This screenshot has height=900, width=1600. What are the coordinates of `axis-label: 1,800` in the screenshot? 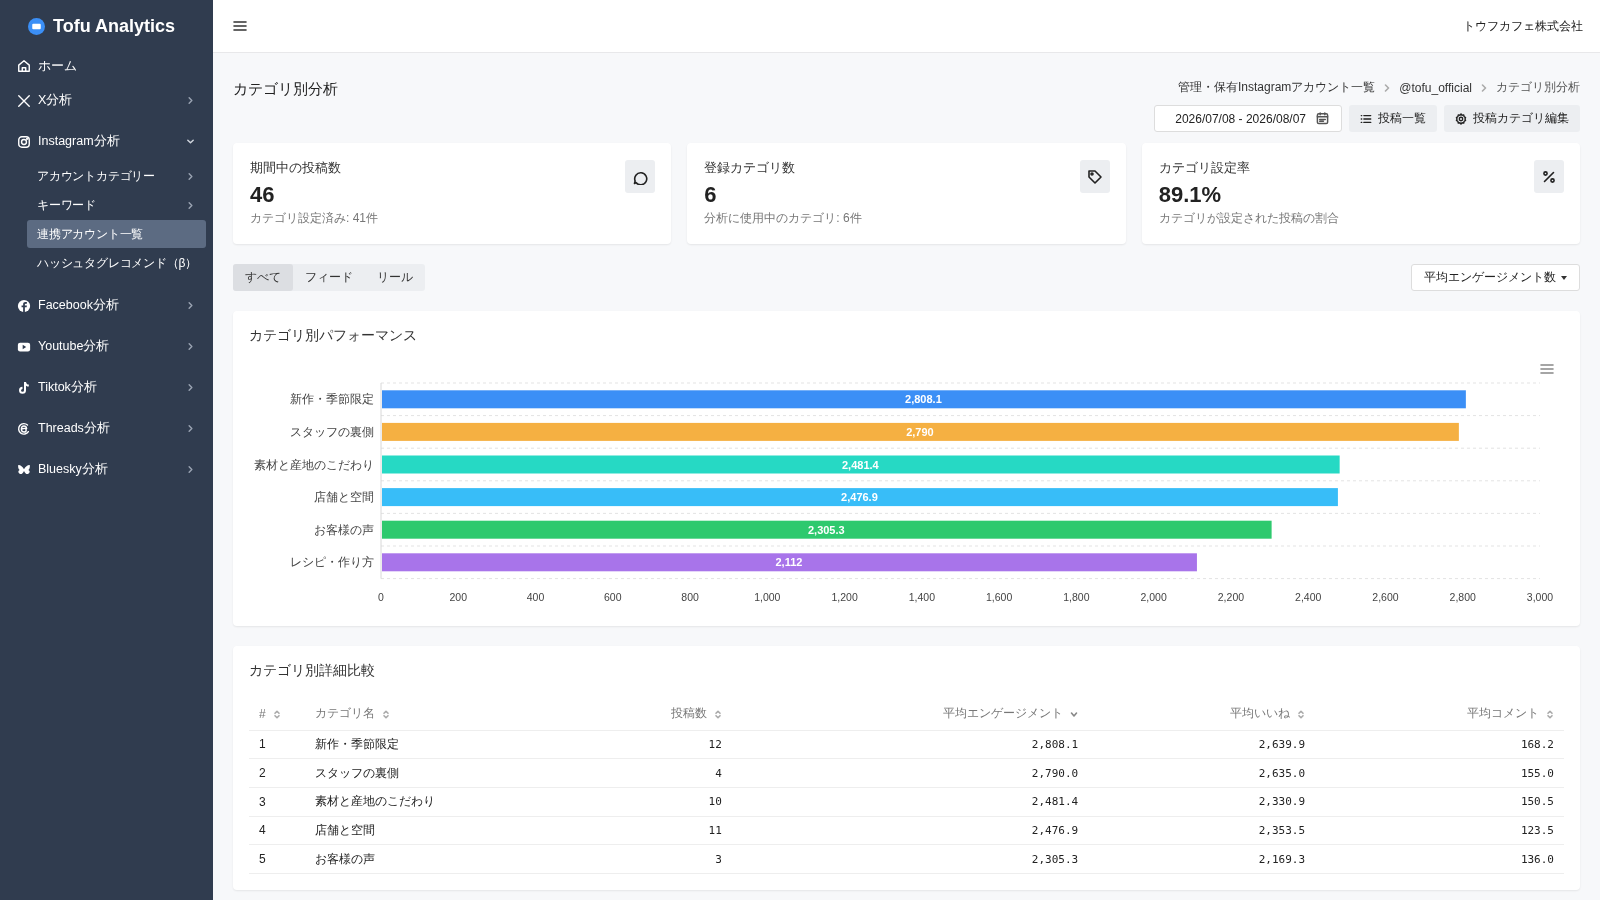 It's located at (1076, 596).